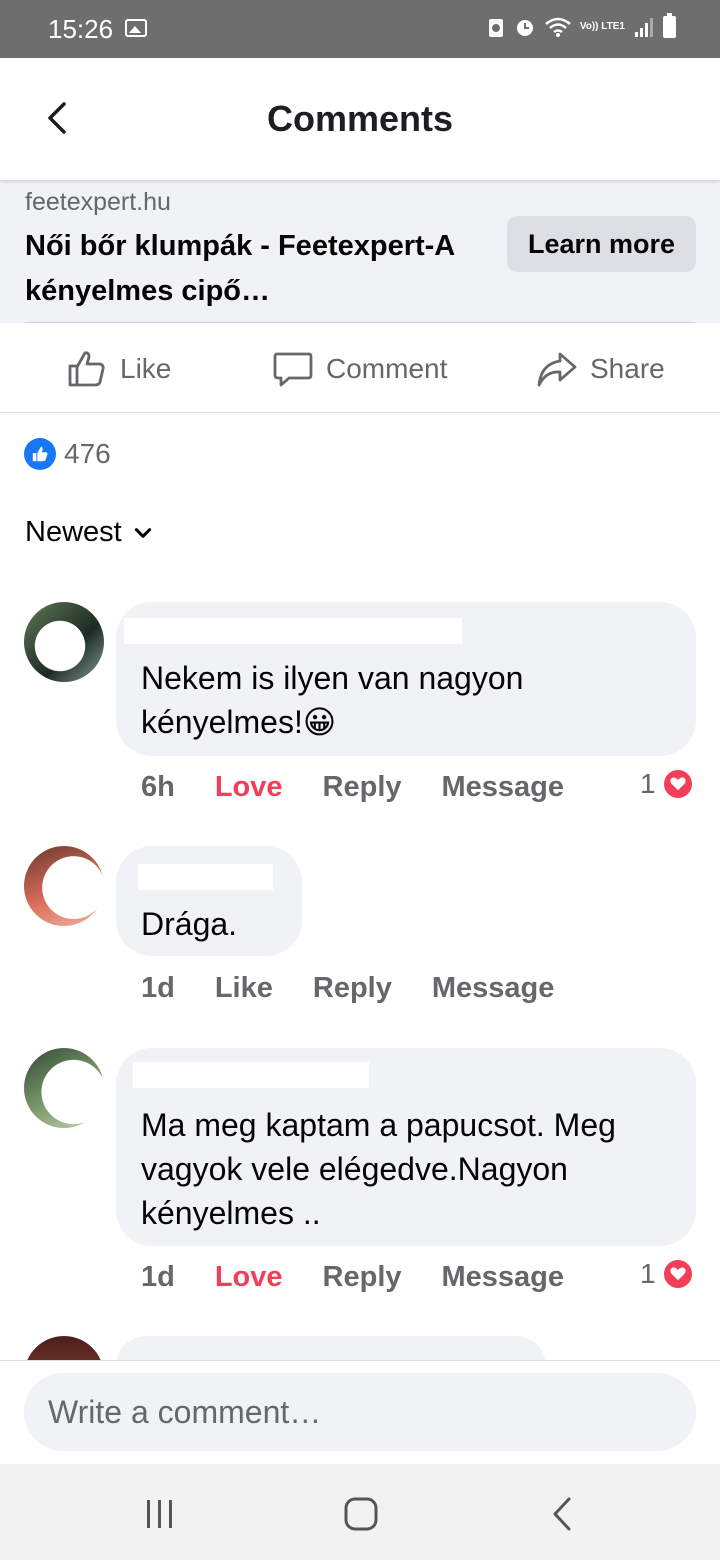  What do you see at coordinates (142, 532) in the screenshot?
I see `chevron-down-icon` at bounding box center [142, 532].